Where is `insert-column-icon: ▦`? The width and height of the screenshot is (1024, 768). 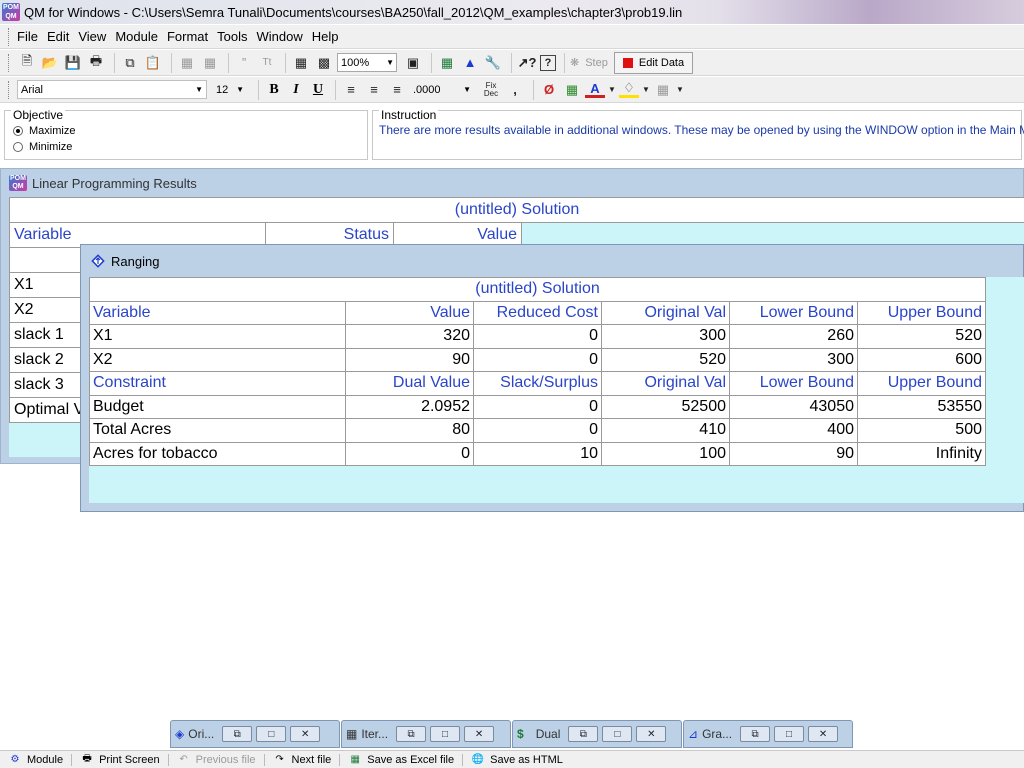 insert-column-icon: ▦ is located at coordinates (210, 63).